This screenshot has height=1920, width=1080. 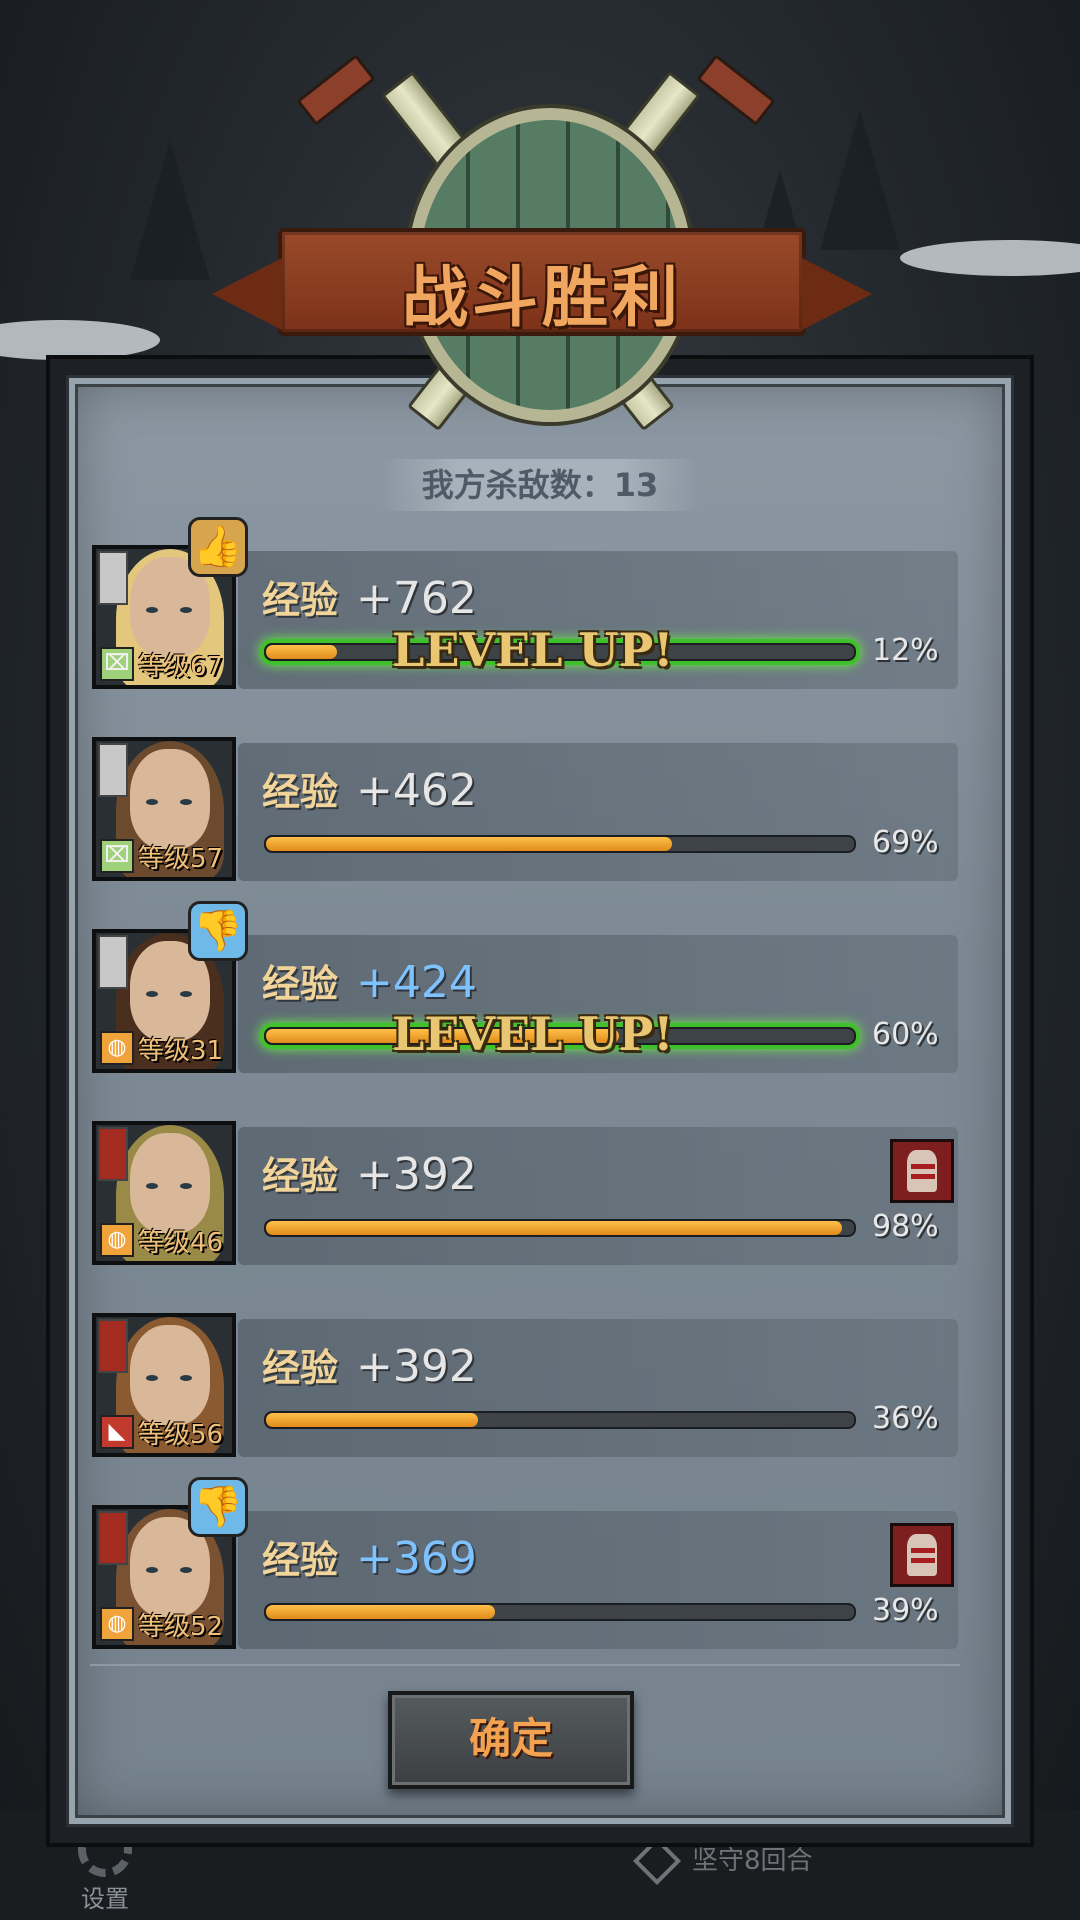 I want to click on hero-row: ◍ 等级46 经验 +392 98%, so click(x=527, y=1193).